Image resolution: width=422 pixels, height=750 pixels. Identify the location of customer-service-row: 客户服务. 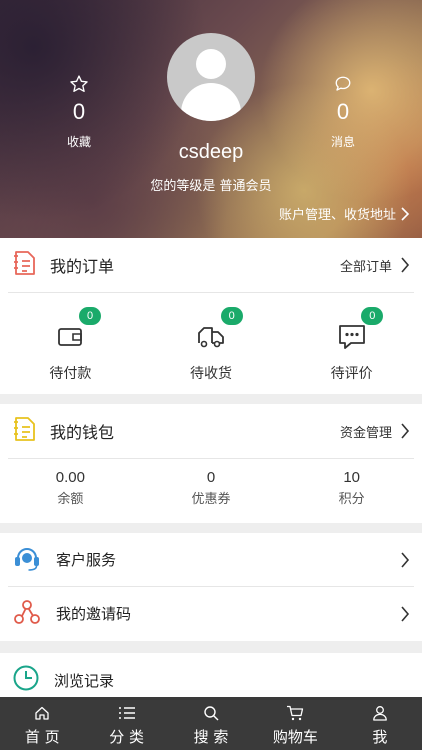
(211, 559).